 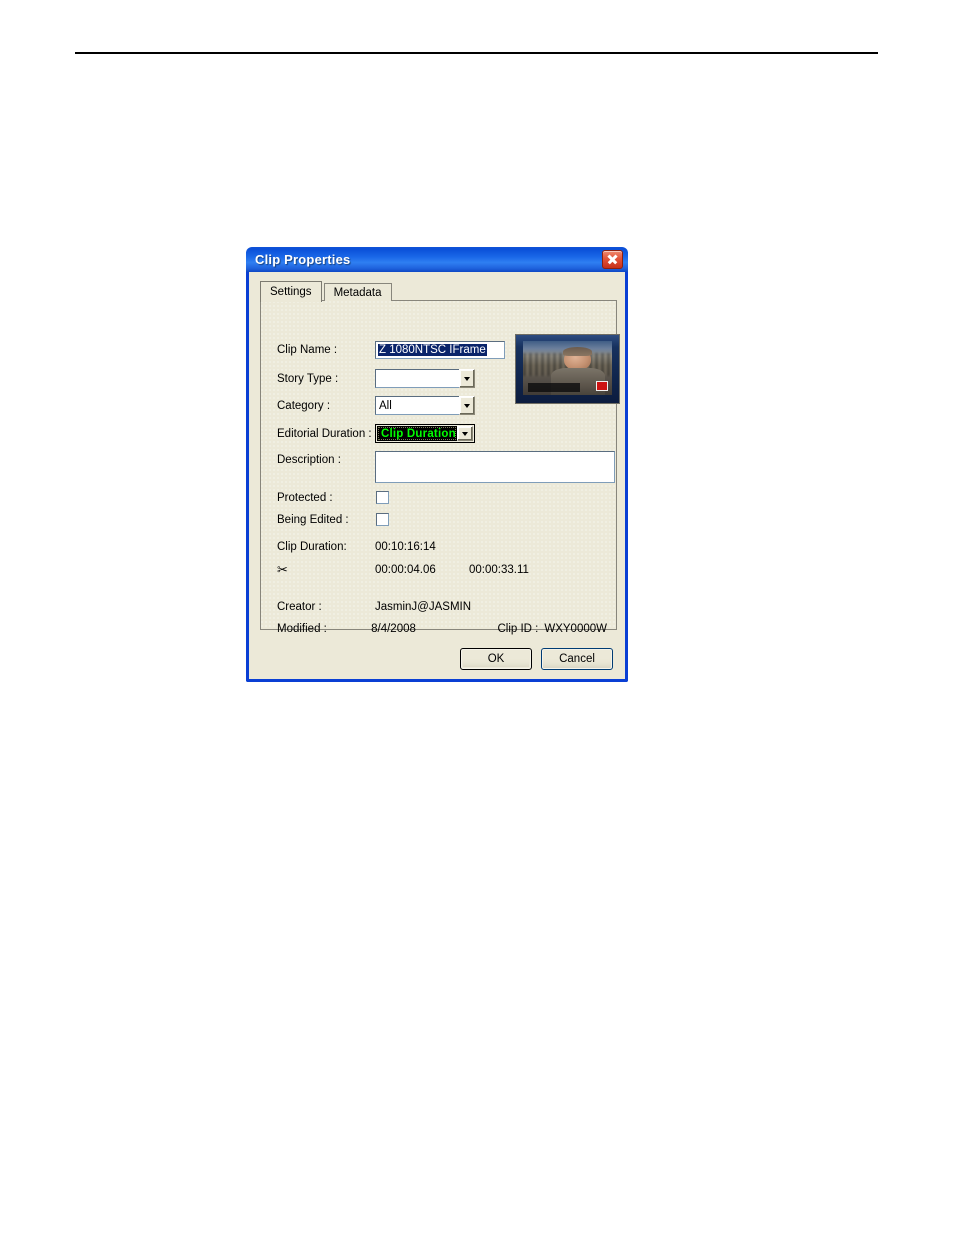 I want to click on mark-in-value: 00:00:04.06, so click(x=405, y=569).